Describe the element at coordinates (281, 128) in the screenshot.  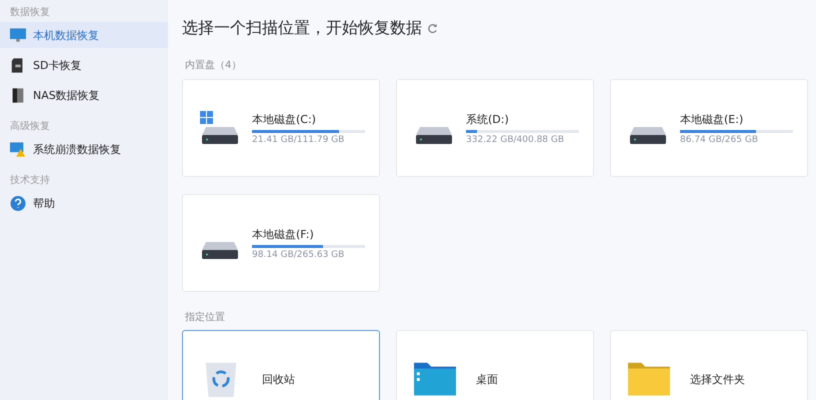
I see `drive-card: 本地磁盘(C:) 21.41 GB/111.79 GB` at that location.